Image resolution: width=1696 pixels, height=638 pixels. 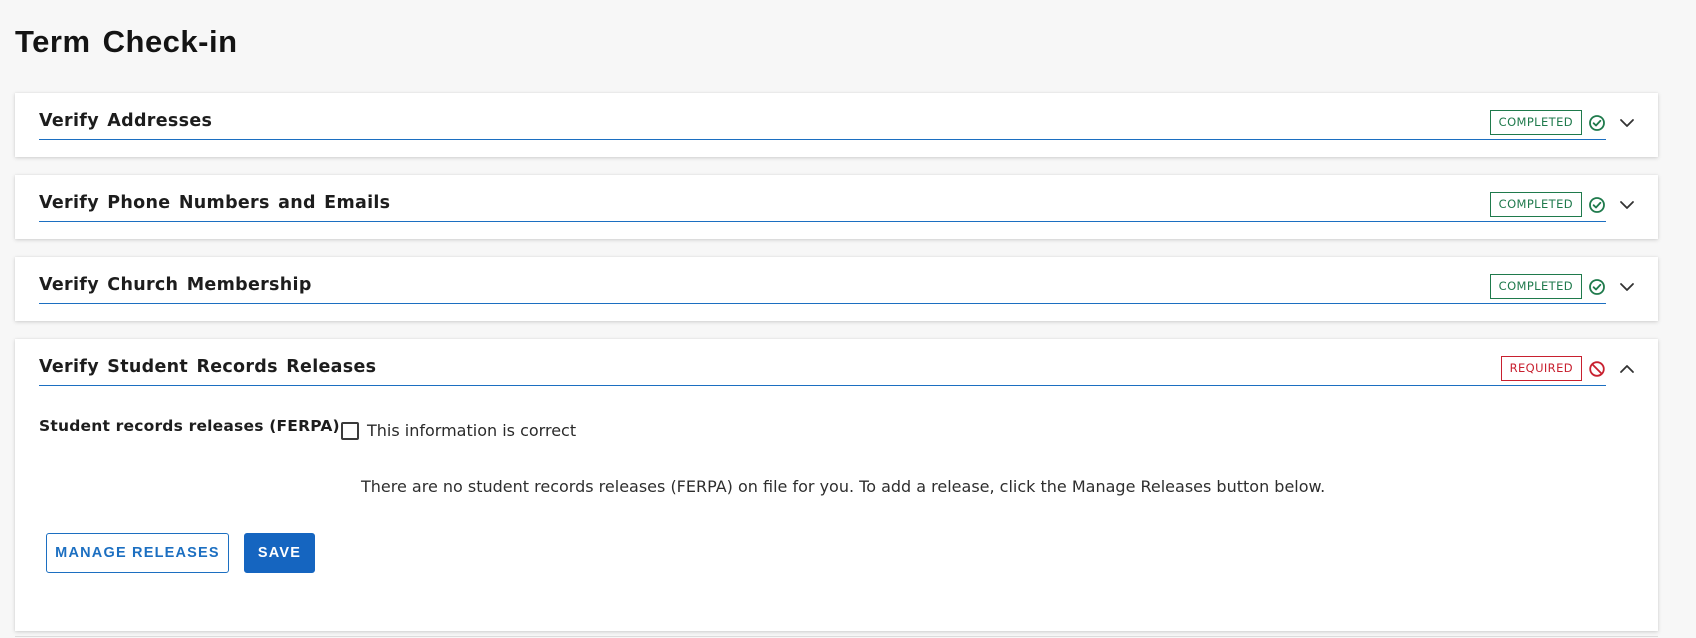 I want to click on confirm-correct-checkbox: This information is correct, so click(x=458, y=430).